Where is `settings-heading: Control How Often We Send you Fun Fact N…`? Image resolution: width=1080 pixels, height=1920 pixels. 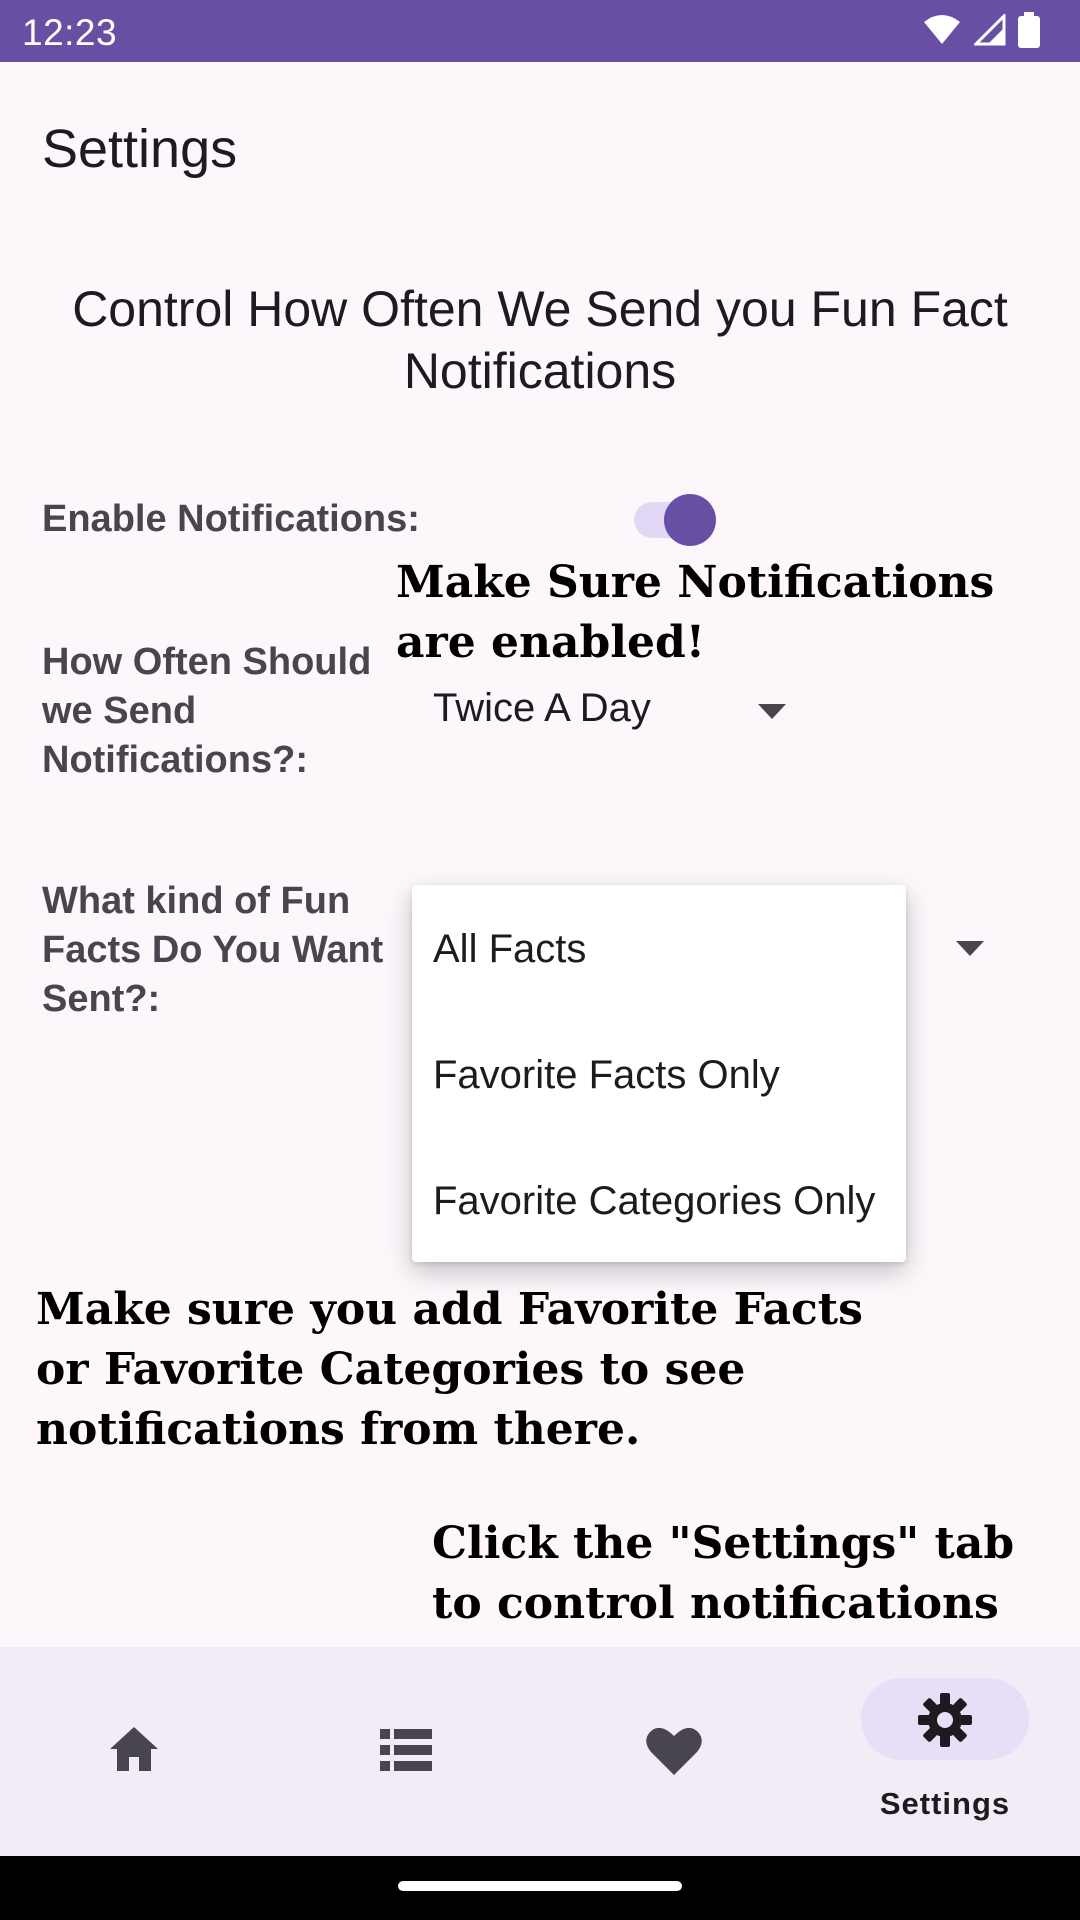
settings-heading: Control How Often We Send you Fun Fact N… is located at coordinates (540, 340).